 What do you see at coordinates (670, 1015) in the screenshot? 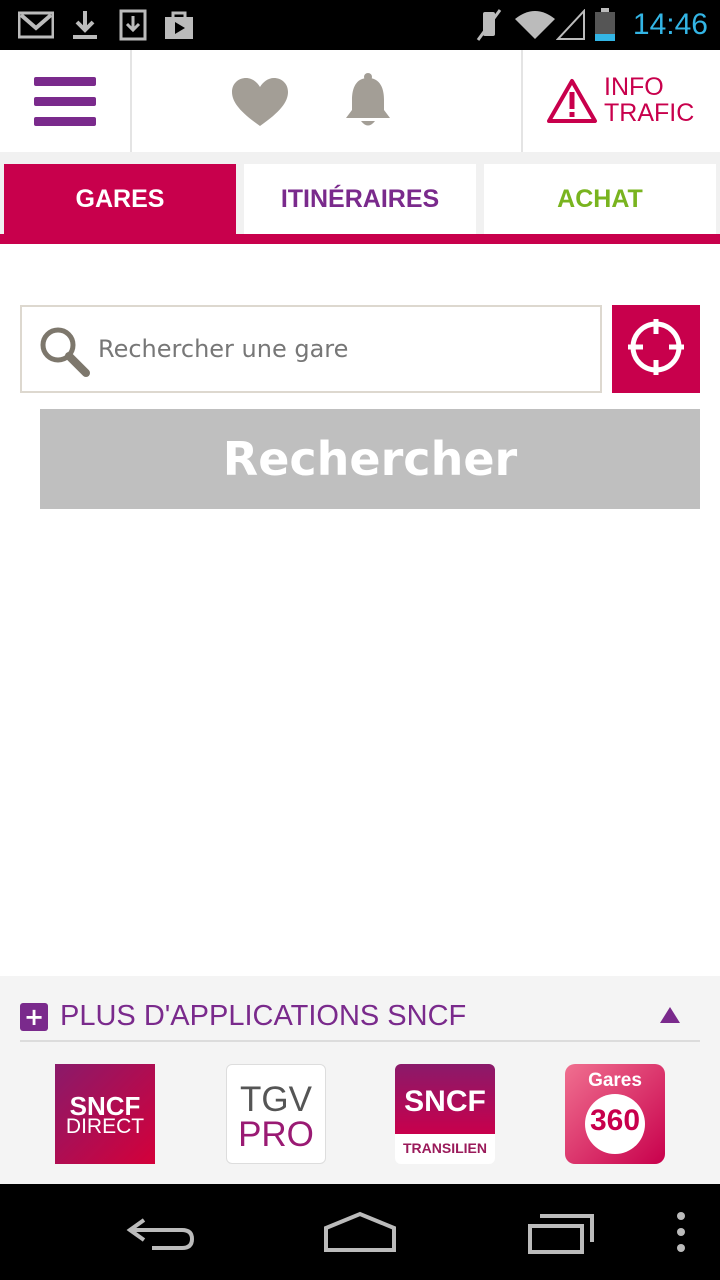
I see `chevron-up-icon` at bounding box center [670, 1015].